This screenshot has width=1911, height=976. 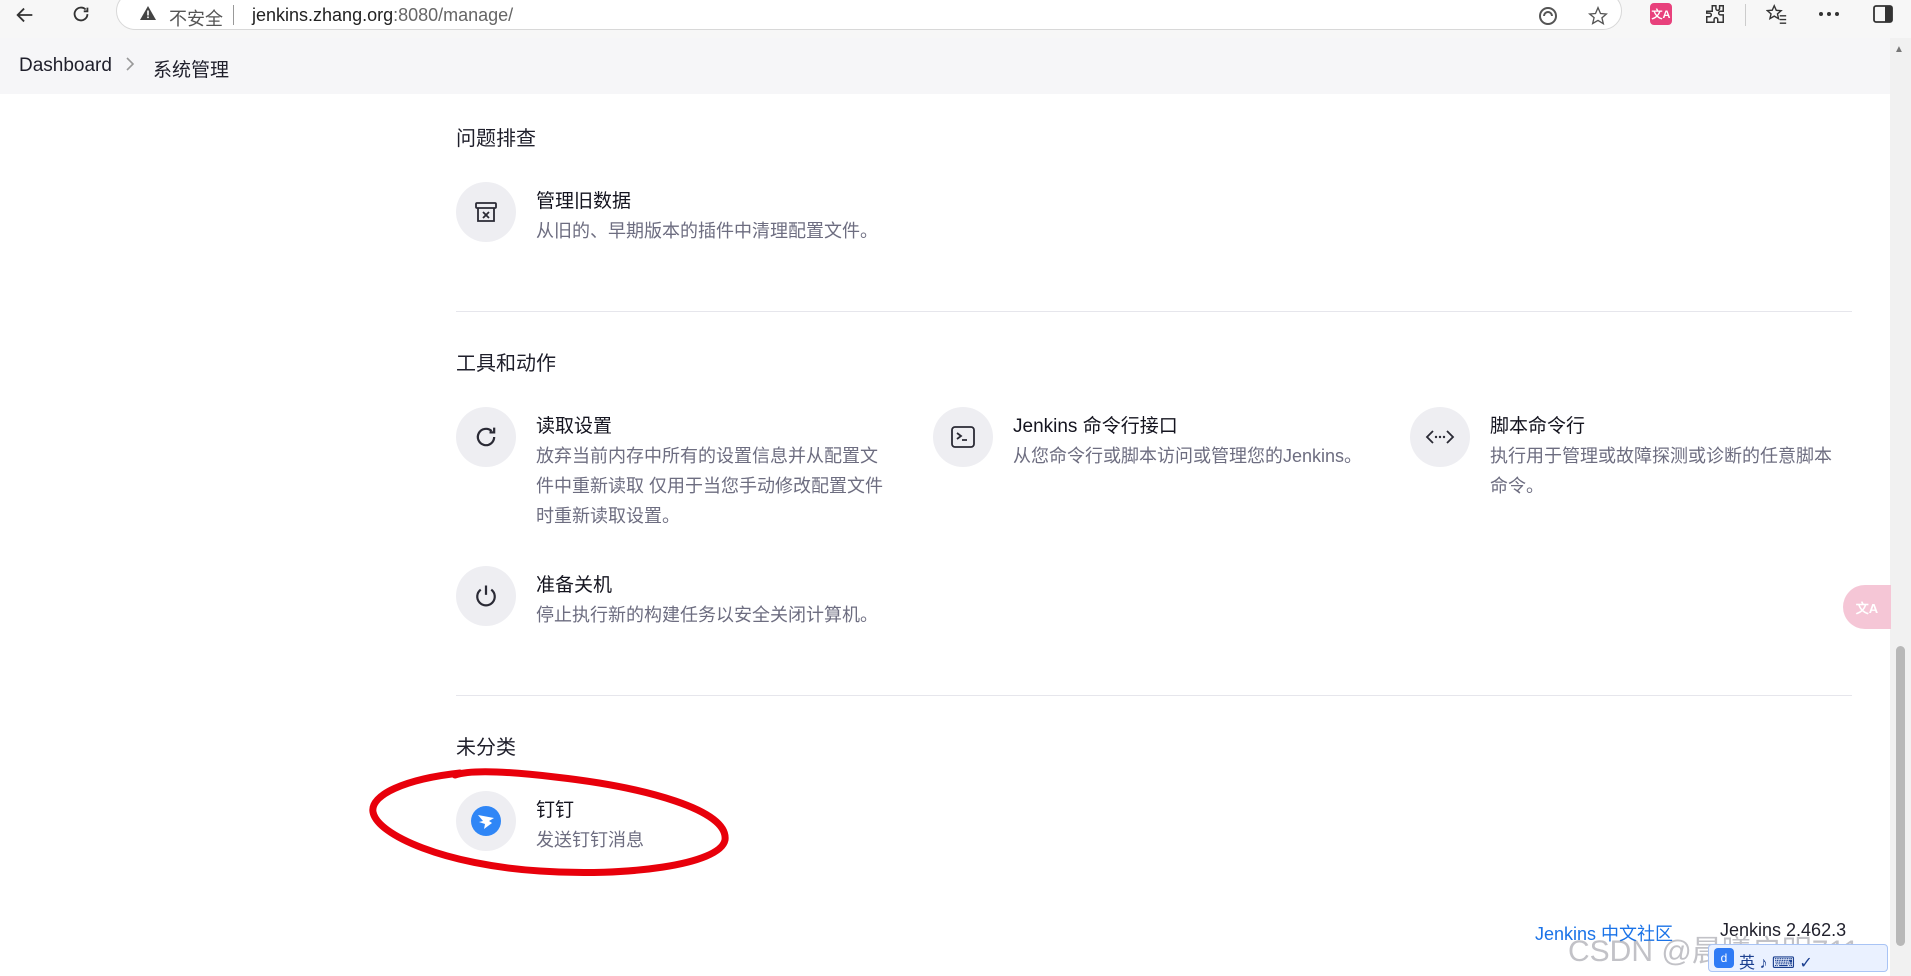 I want to click on item-title: 读取设置, so click(x=574, y=426).